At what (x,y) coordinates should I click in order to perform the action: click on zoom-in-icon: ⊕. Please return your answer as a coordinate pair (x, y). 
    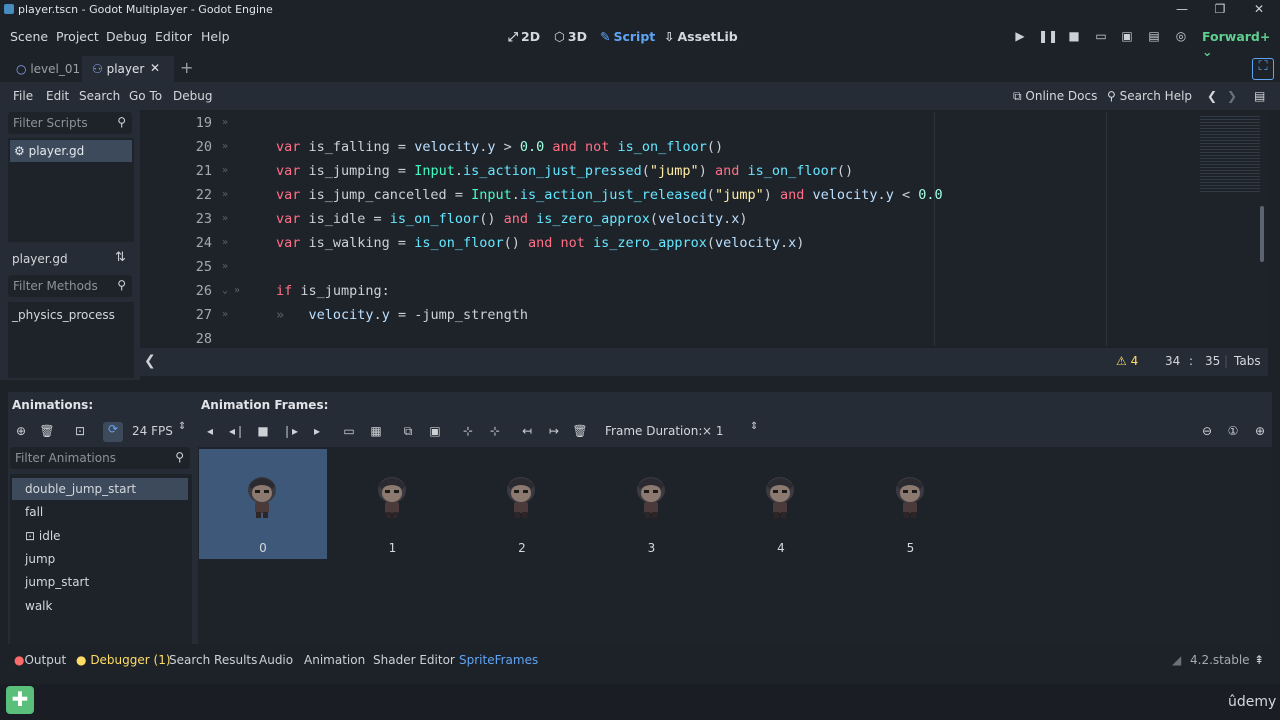
    Looking at the image, I should click on (1260, 432).